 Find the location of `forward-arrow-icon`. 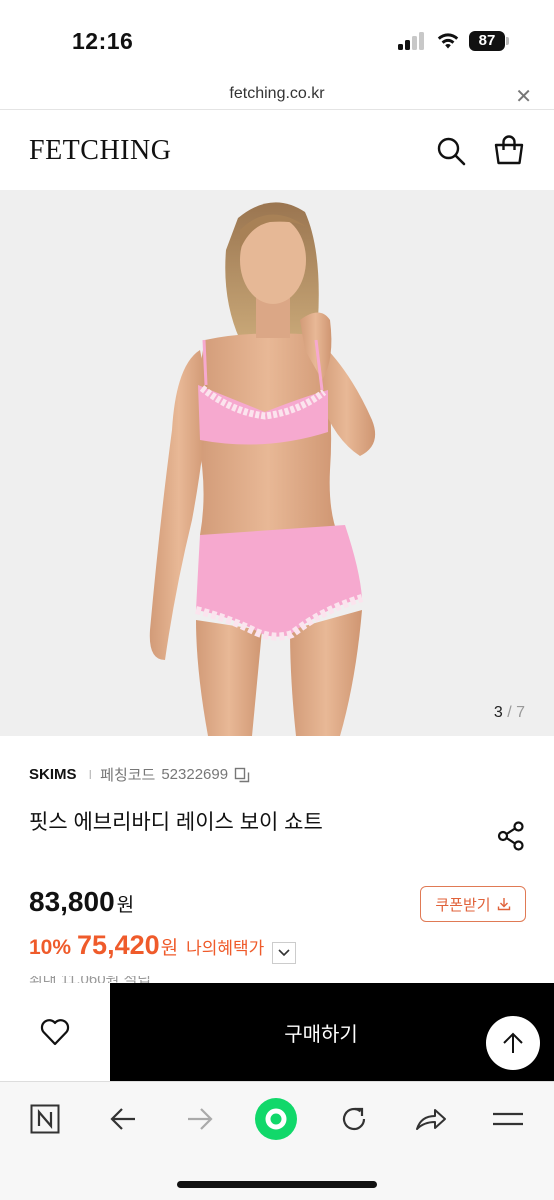

forward-arrow-icon is located at coordinates (200, 1119).